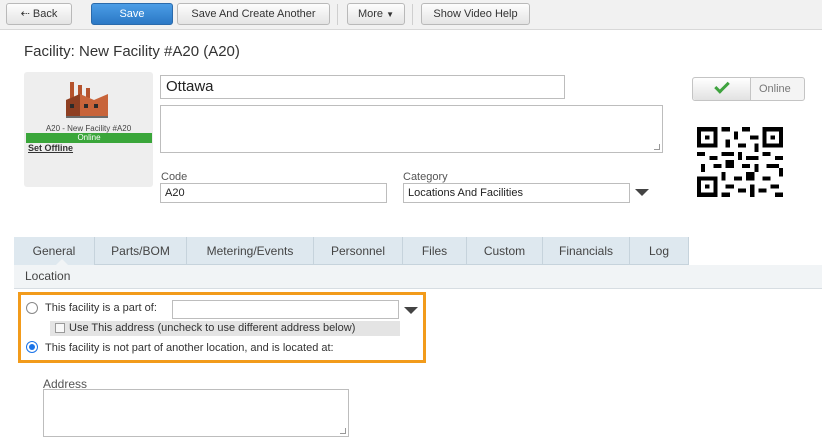 This screenshot has width=822, height=443. I want to click on part-of-label: This facility is a part of:, so click(101, 308).